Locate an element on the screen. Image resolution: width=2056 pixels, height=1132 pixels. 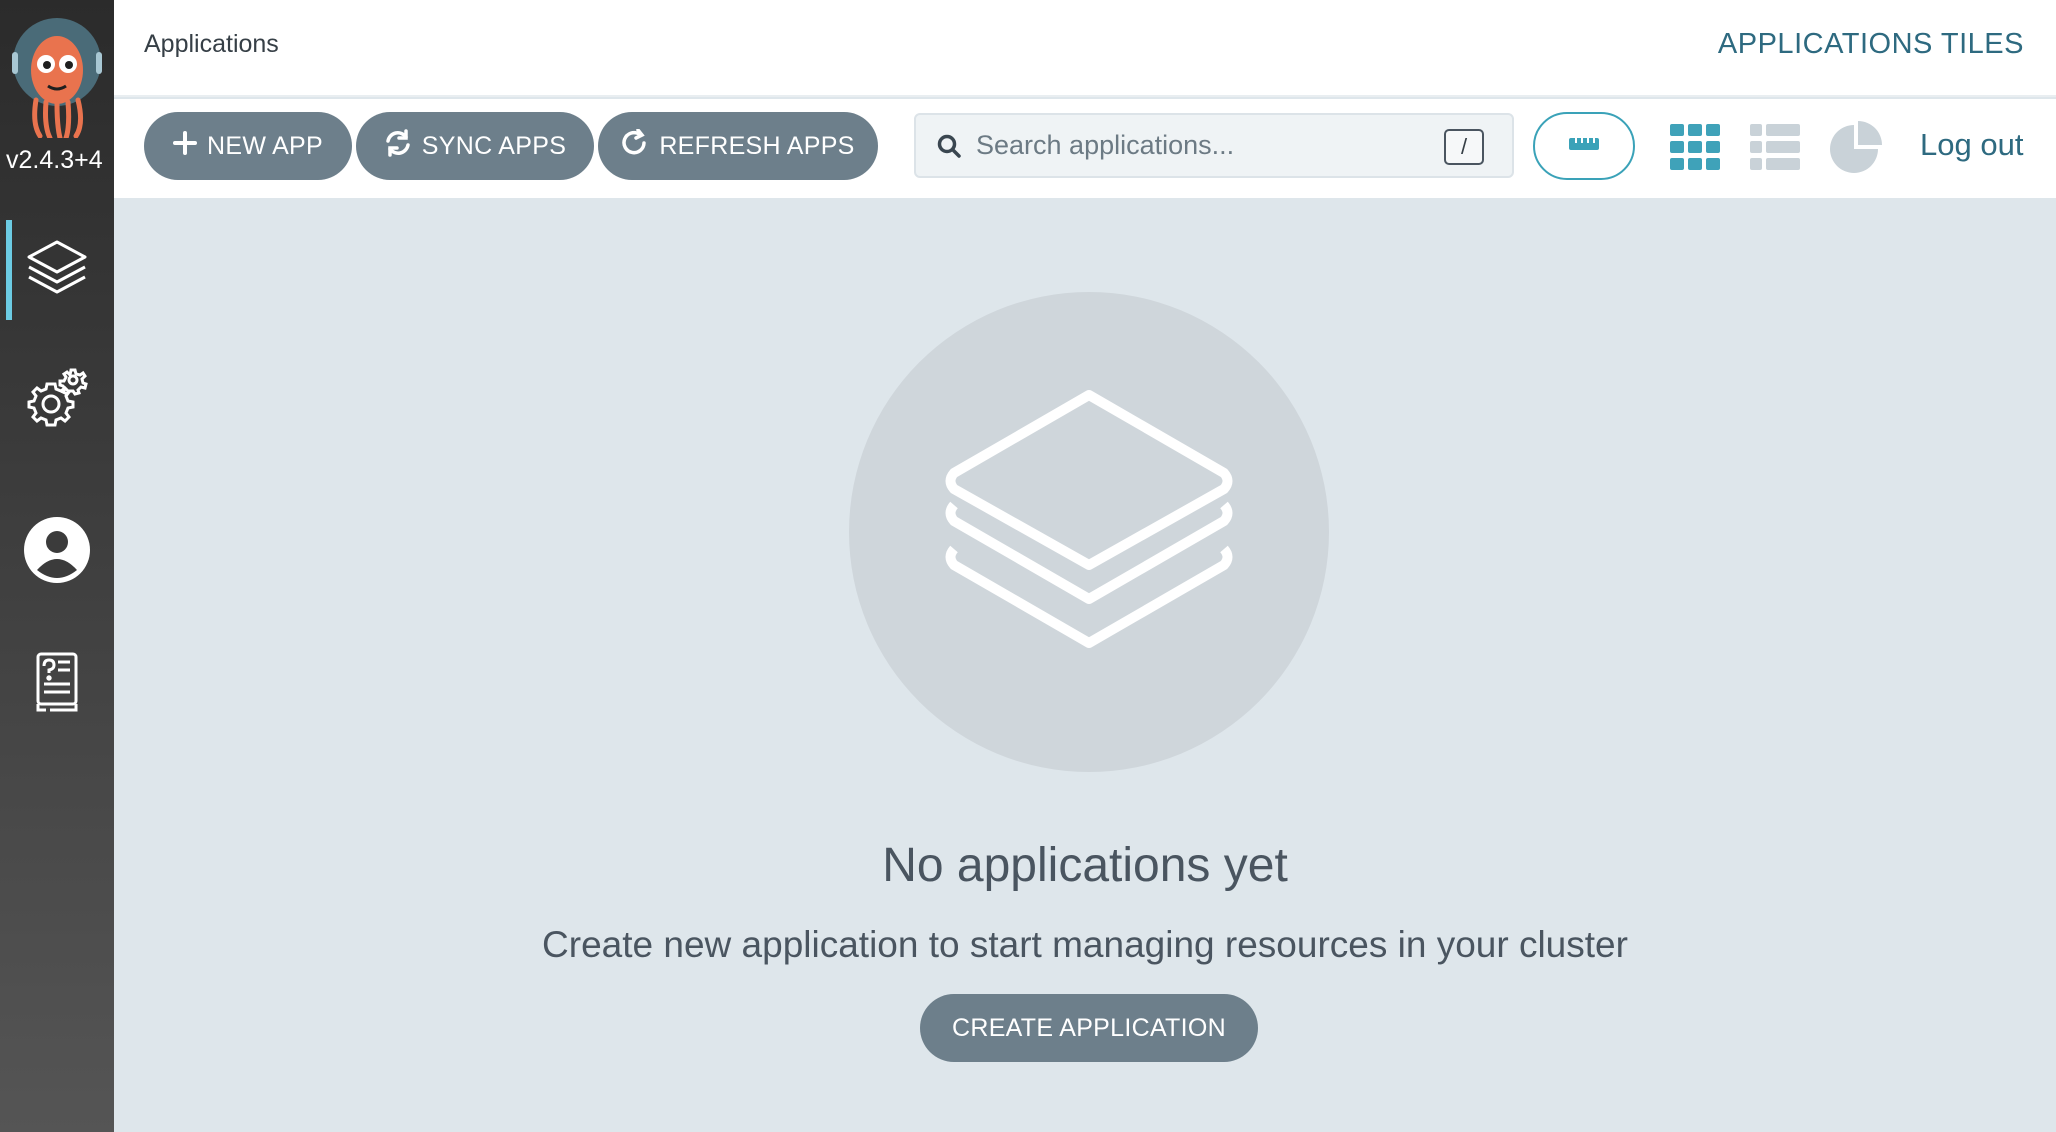
argo-logo is located at coordinates (57, 76).